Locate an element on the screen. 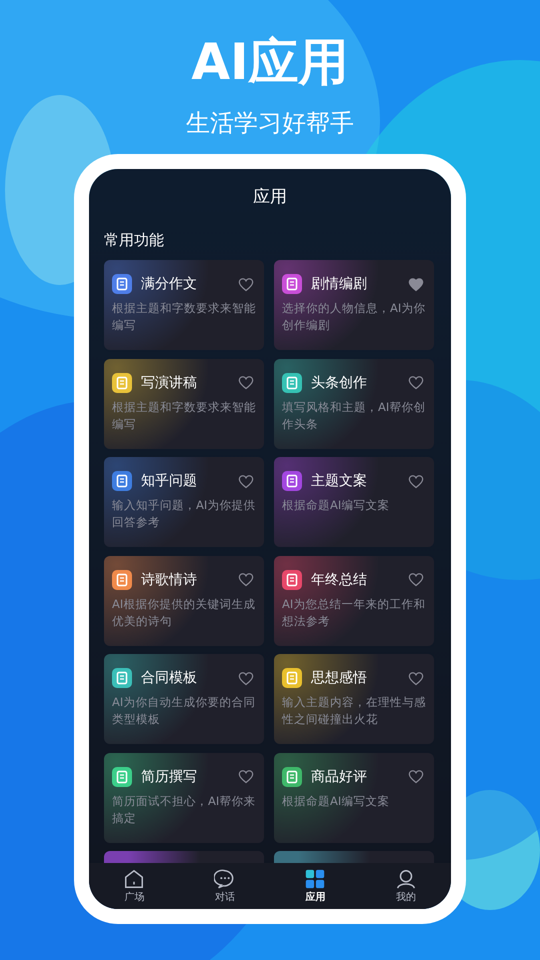  app-title: 满分作文 is located at coordinates (169, 284).